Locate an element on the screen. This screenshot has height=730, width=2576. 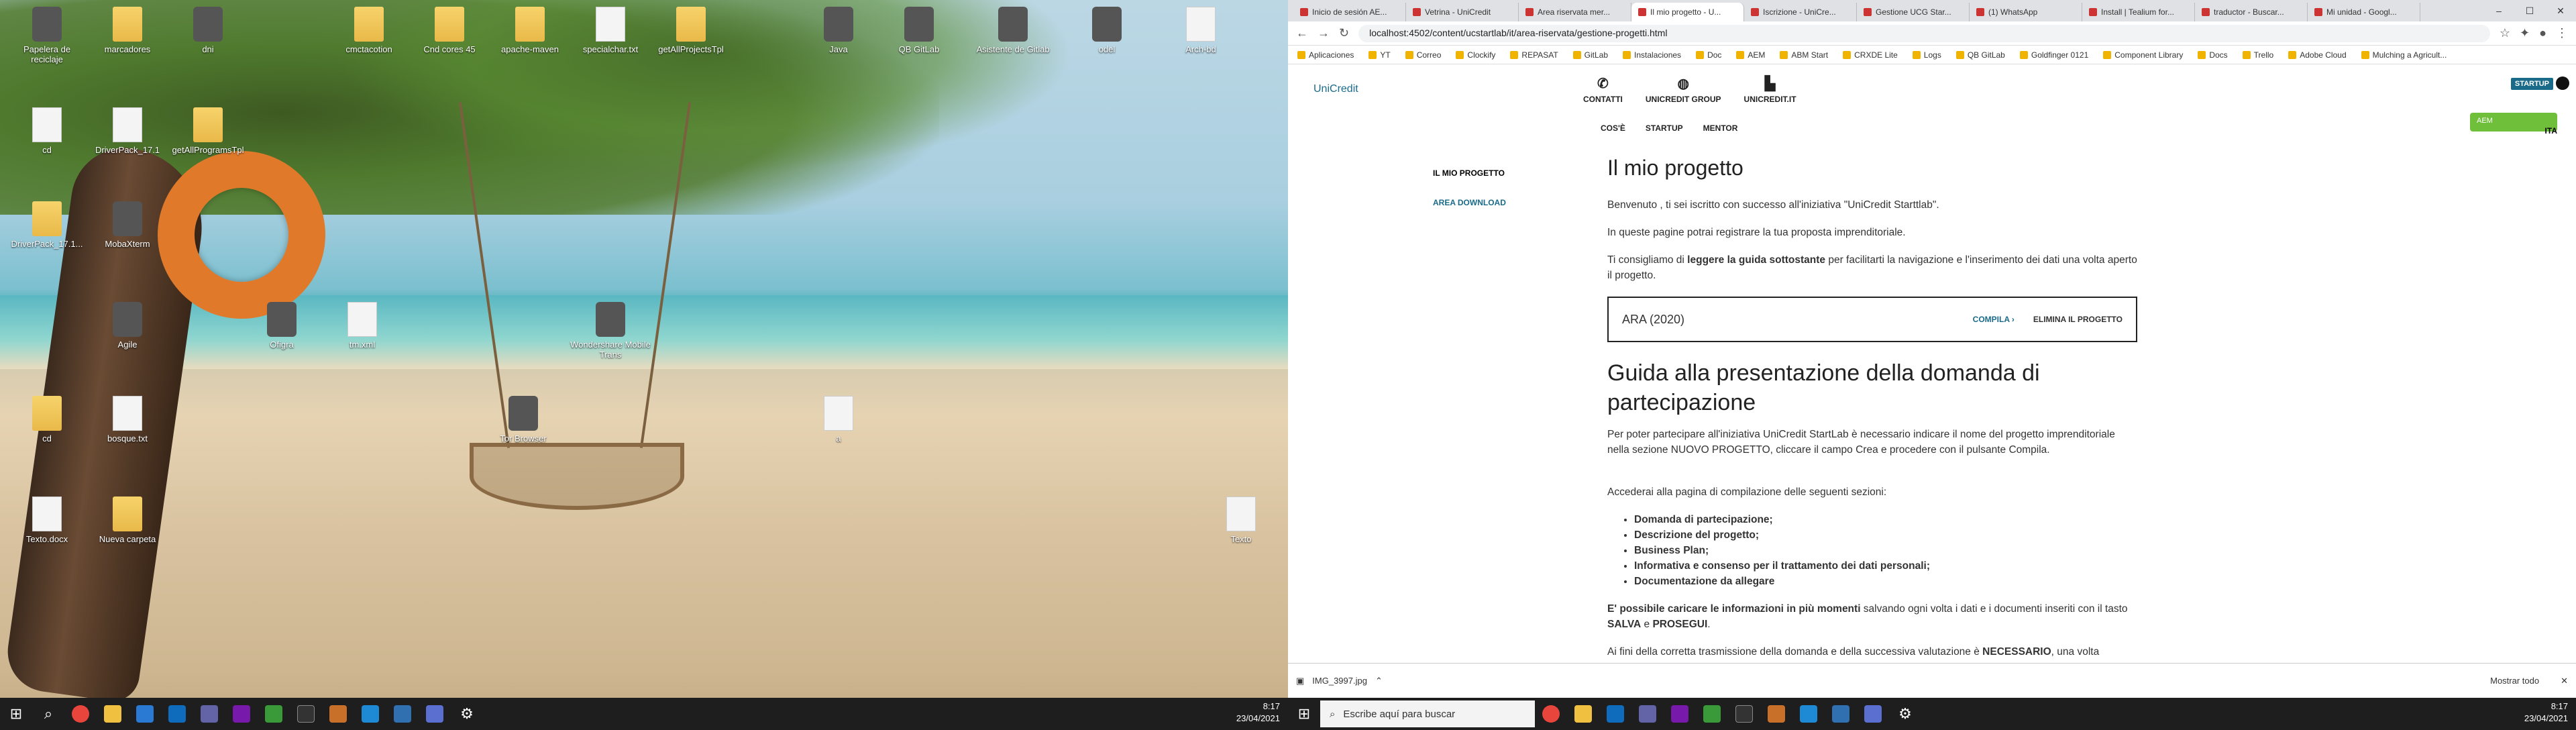
download-item: ▣ IMG_3997.jpg ⌃ is located at coordinates (1370, 681).